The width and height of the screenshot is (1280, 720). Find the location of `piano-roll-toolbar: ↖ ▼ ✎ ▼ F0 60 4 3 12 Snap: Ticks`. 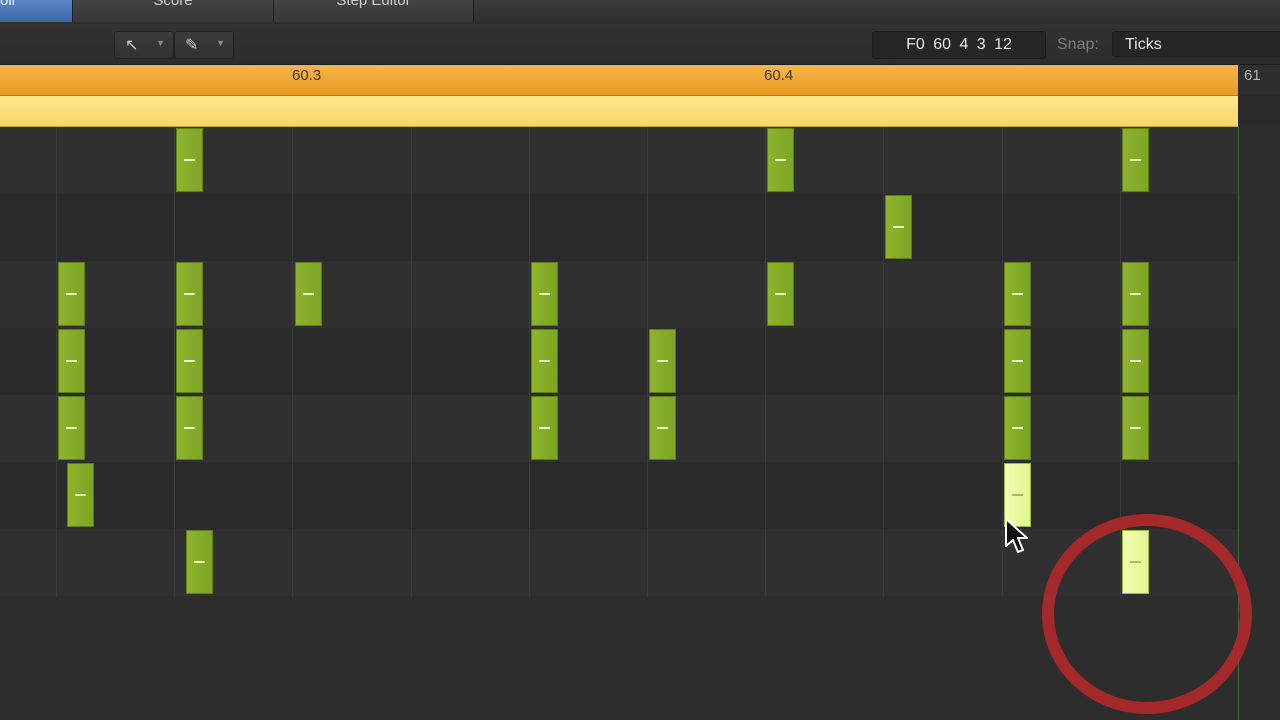

piano-roll-toolbar: ↖ ▼ ✎ ▼ F0 60 4 3 12 Snap: Ticks is located at coordinates (640, 44).